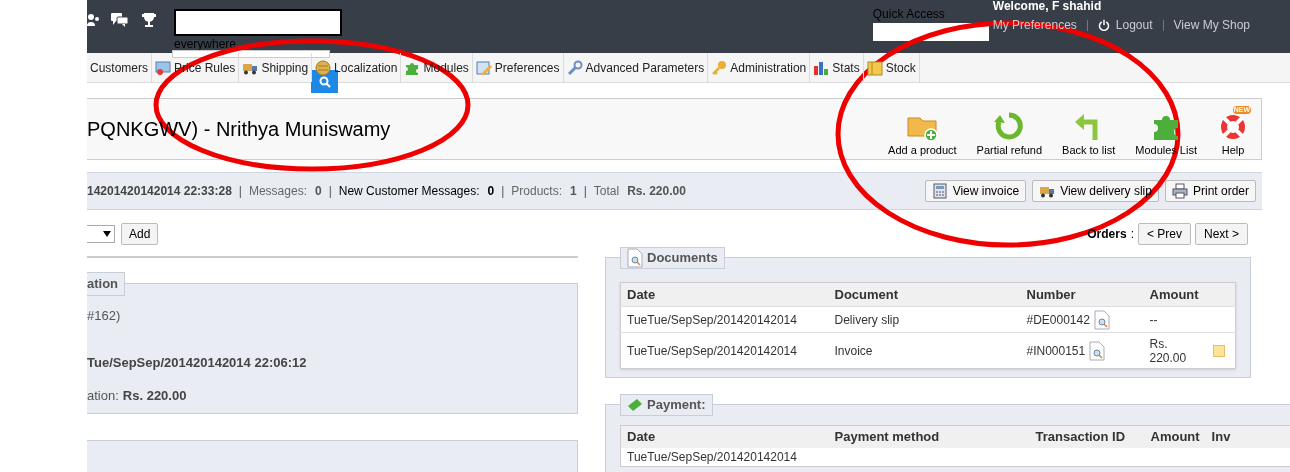  I want to click on pencil-icon, so click(483, 67).